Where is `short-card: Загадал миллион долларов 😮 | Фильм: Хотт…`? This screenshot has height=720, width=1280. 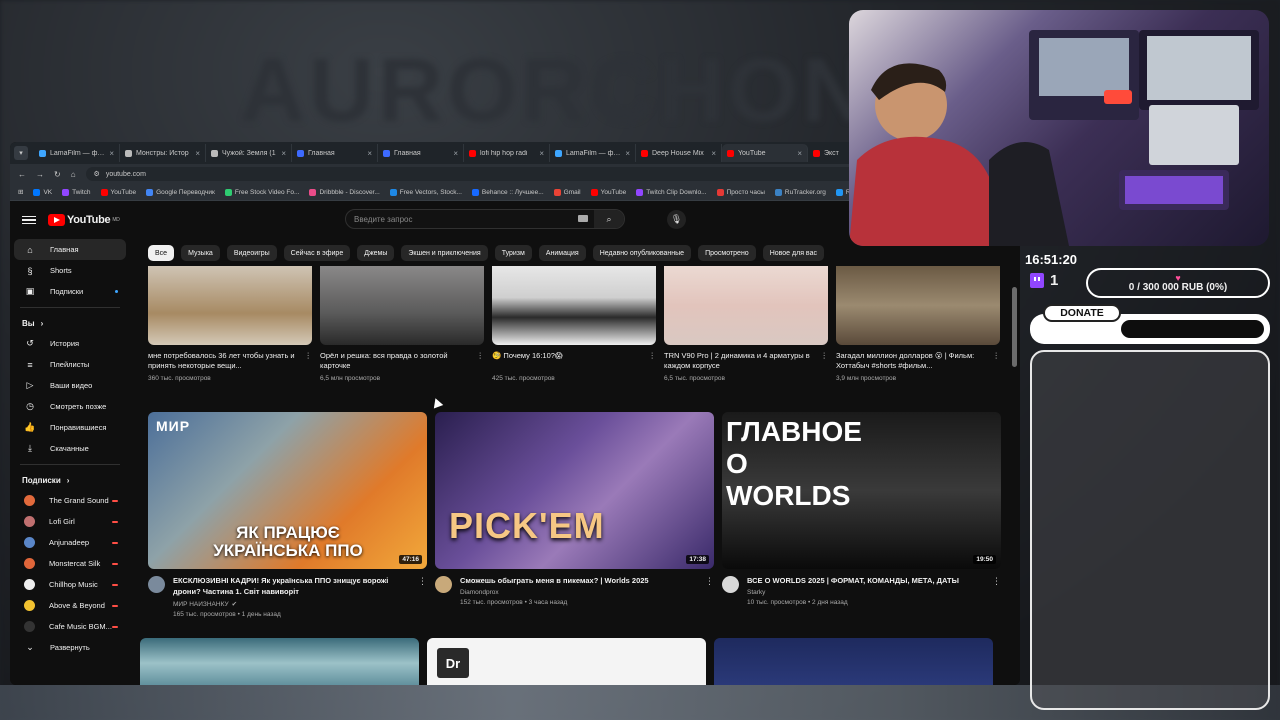
short-card: Загадал миллион долларов 😮 | Фильм: Хотт… is located at coordinates (918, 324).